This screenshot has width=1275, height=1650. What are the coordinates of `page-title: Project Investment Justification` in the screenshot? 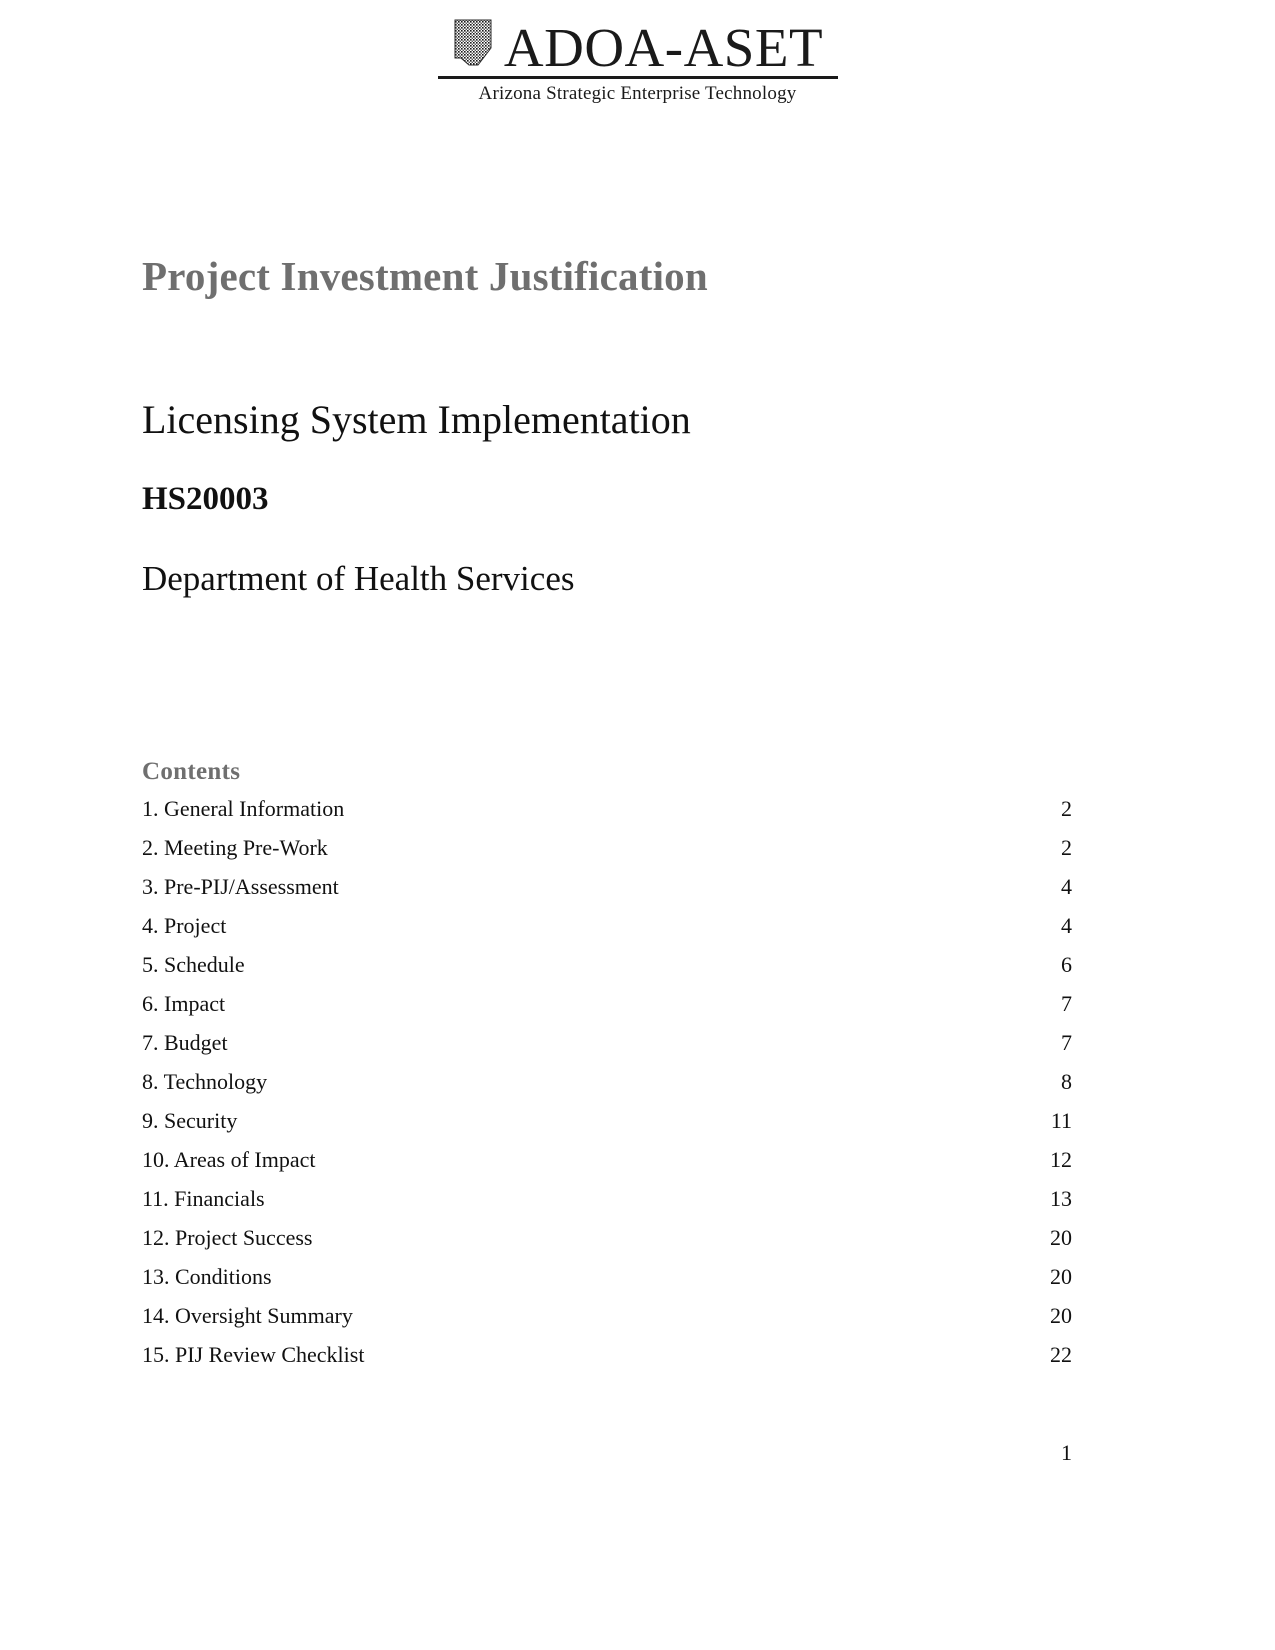 It's located at (425, 276).